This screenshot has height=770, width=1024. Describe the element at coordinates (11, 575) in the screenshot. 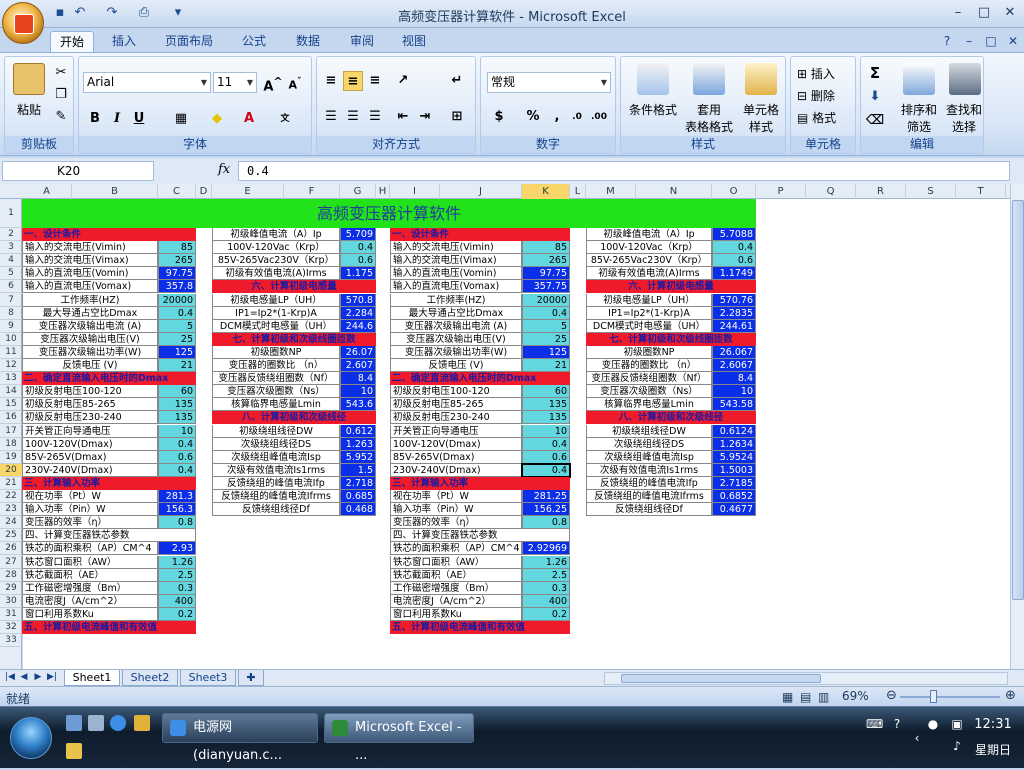

I see `row-header: 28` at that location.